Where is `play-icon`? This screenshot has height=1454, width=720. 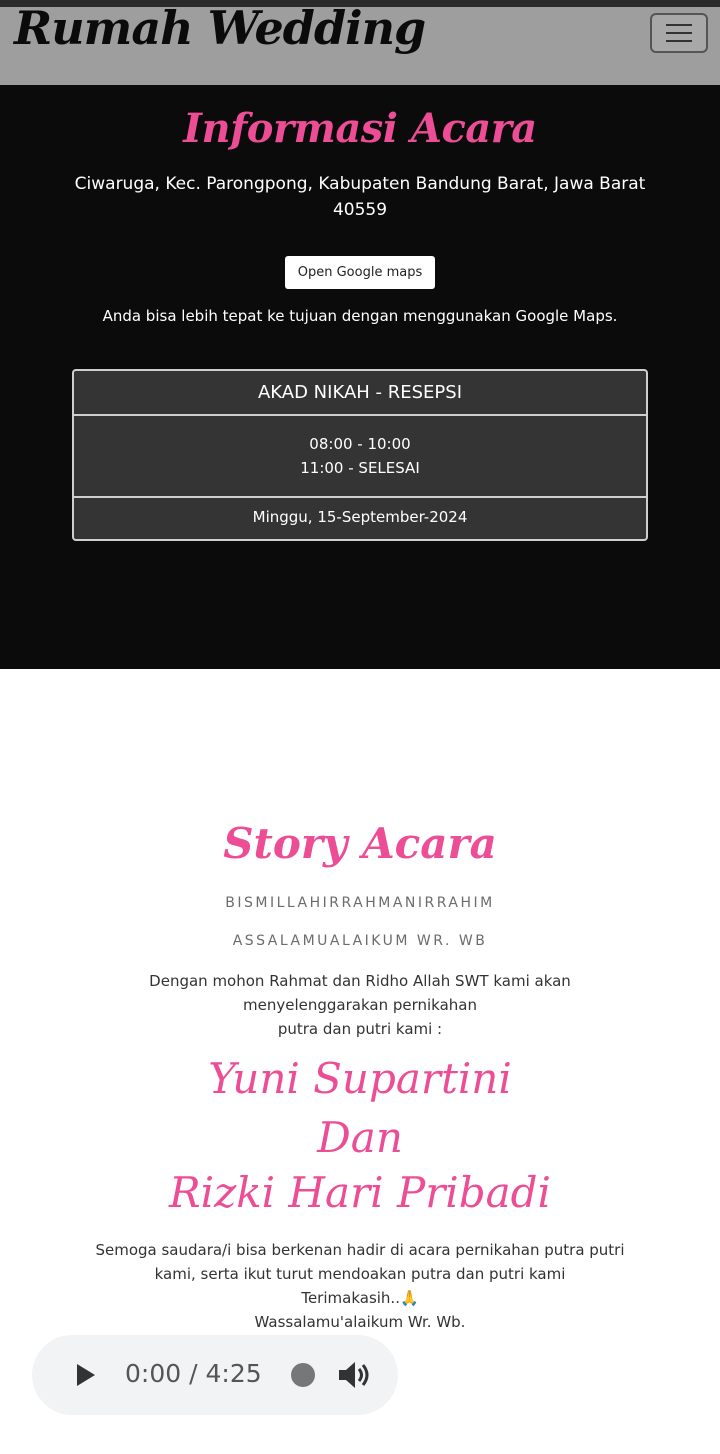
play-icon is located at coordinates (86, 1375).